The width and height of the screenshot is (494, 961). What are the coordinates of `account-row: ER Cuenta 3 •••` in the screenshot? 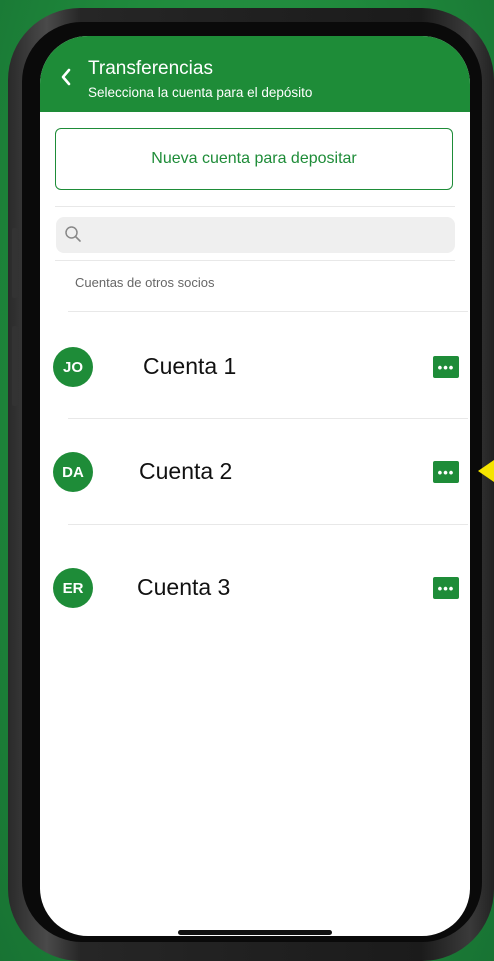 It's located at (255, 588).